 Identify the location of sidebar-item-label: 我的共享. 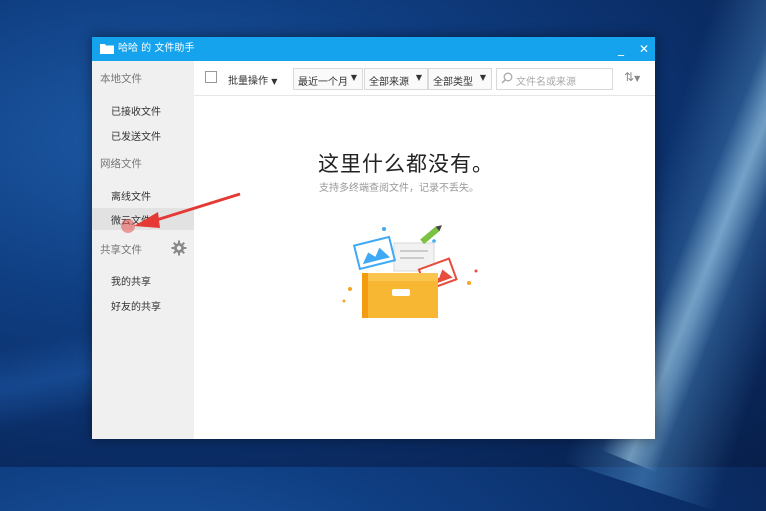
(131, 282).